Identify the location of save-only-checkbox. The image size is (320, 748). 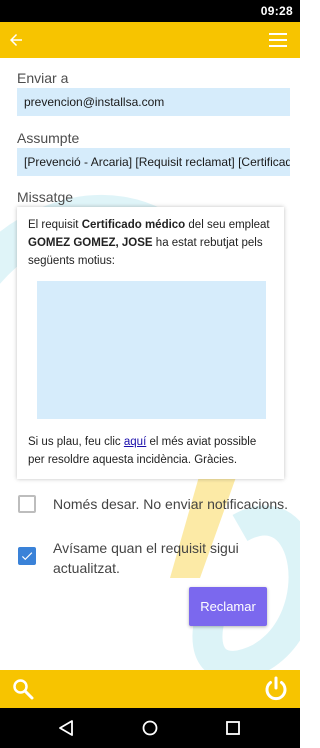
(27, 504).